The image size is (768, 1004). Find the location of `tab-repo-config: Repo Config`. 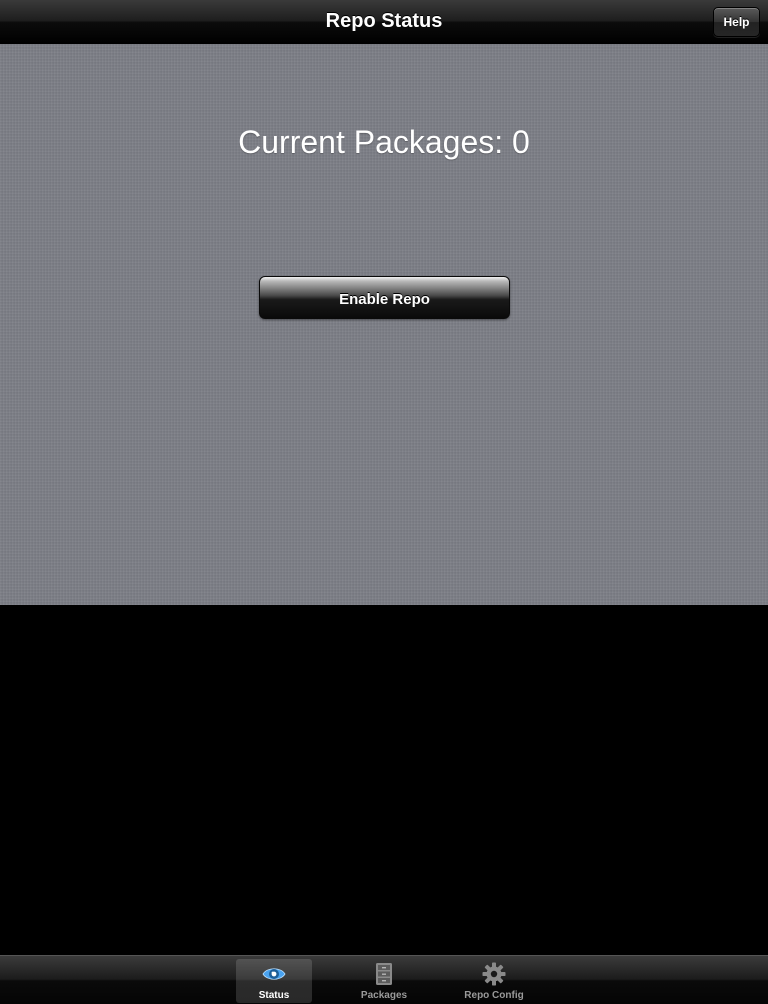

tab-repo-config: Repo Config is located at coordinates (494, 981).